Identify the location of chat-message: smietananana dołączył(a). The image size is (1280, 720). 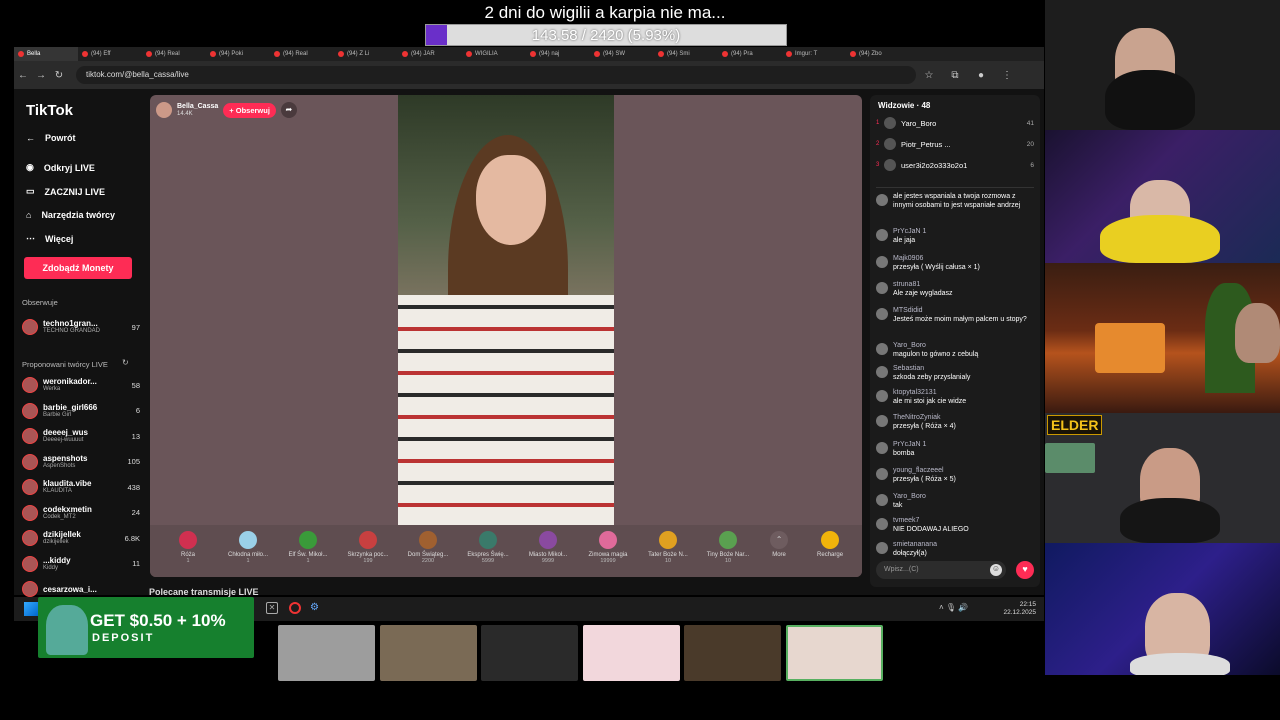
(956, 549).